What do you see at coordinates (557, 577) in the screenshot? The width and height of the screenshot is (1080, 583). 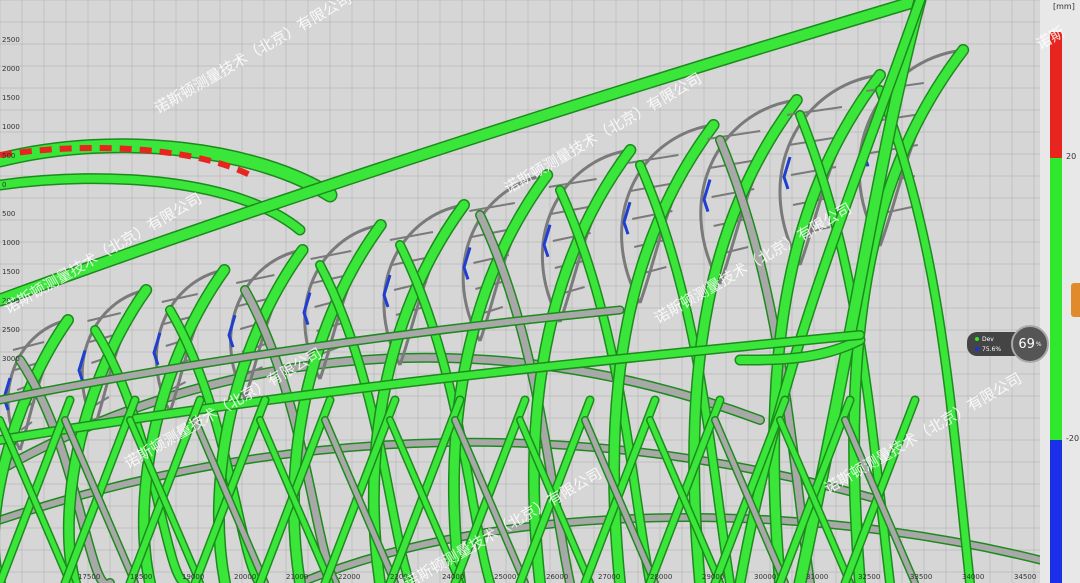 I see `x-tick-label: 26000` at bounding box center [557, 577].